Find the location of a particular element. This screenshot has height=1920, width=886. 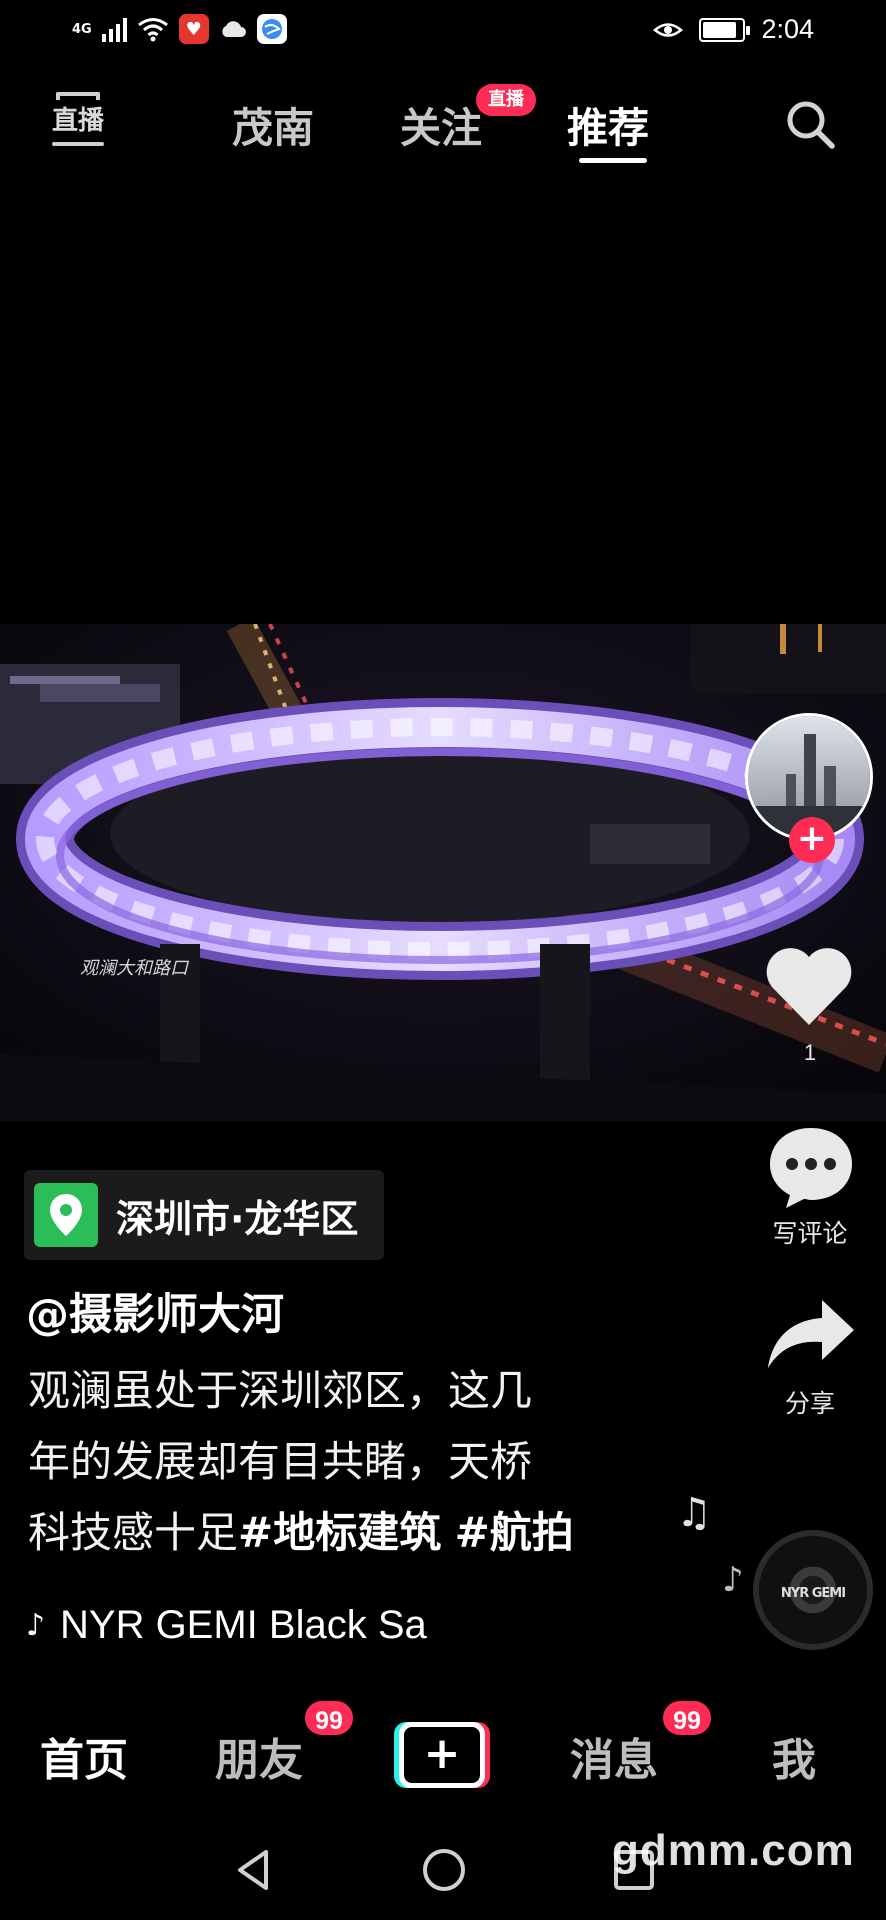

caption-line-3: 科技感十足#地标建筑 #航拍 is located at coordinates (338, 1532).